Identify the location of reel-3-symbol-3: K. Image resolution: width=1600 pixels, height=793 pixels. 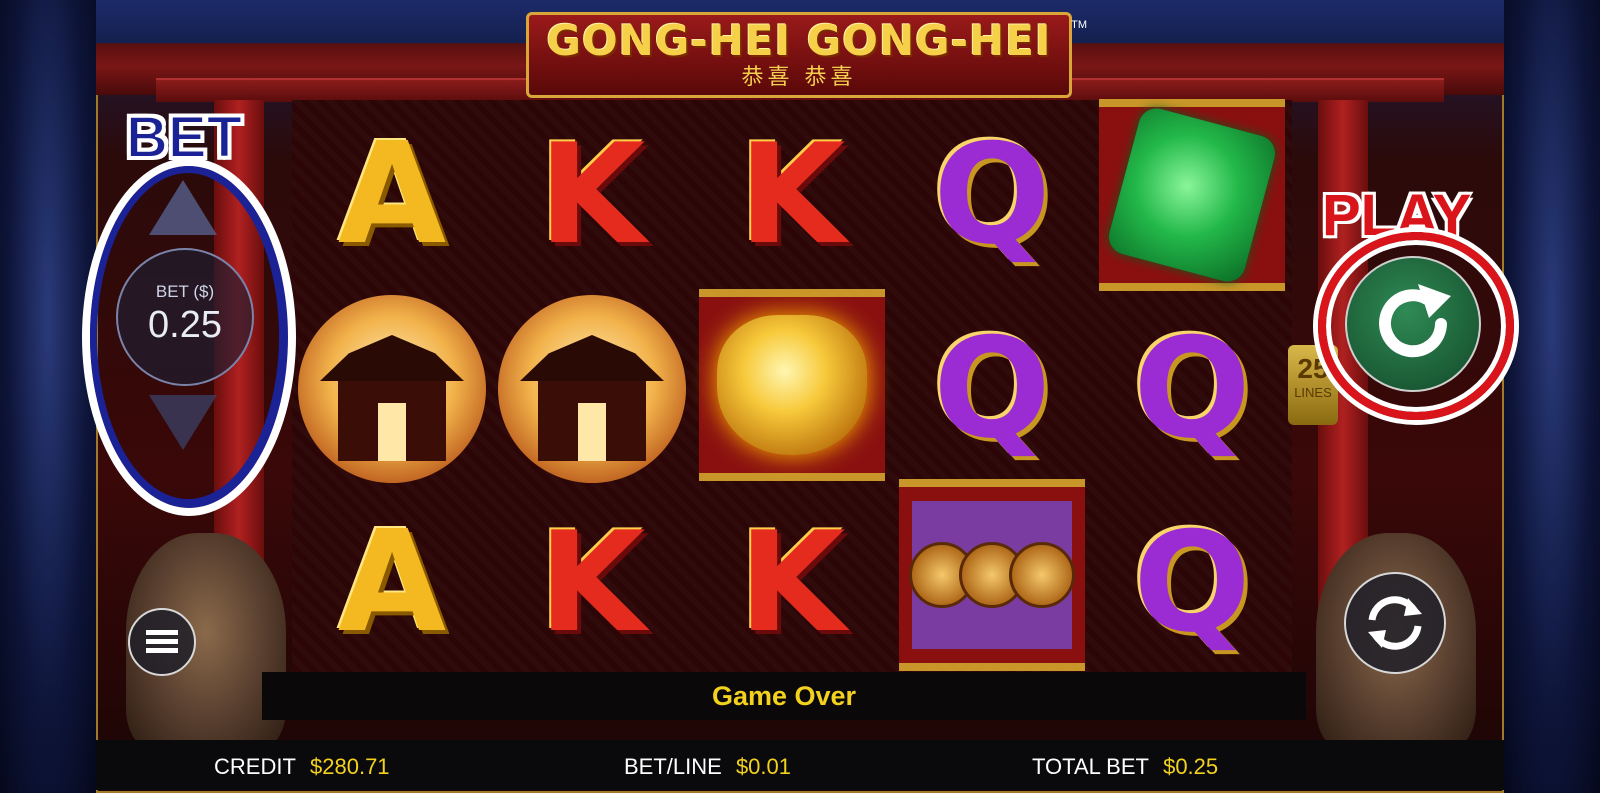
(792, 583).